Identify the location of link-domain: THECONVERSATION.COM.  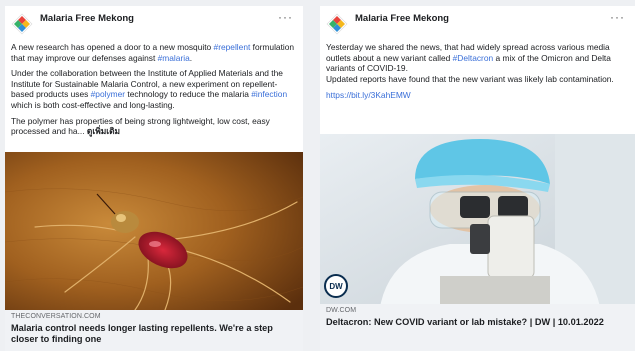
(56, 316).